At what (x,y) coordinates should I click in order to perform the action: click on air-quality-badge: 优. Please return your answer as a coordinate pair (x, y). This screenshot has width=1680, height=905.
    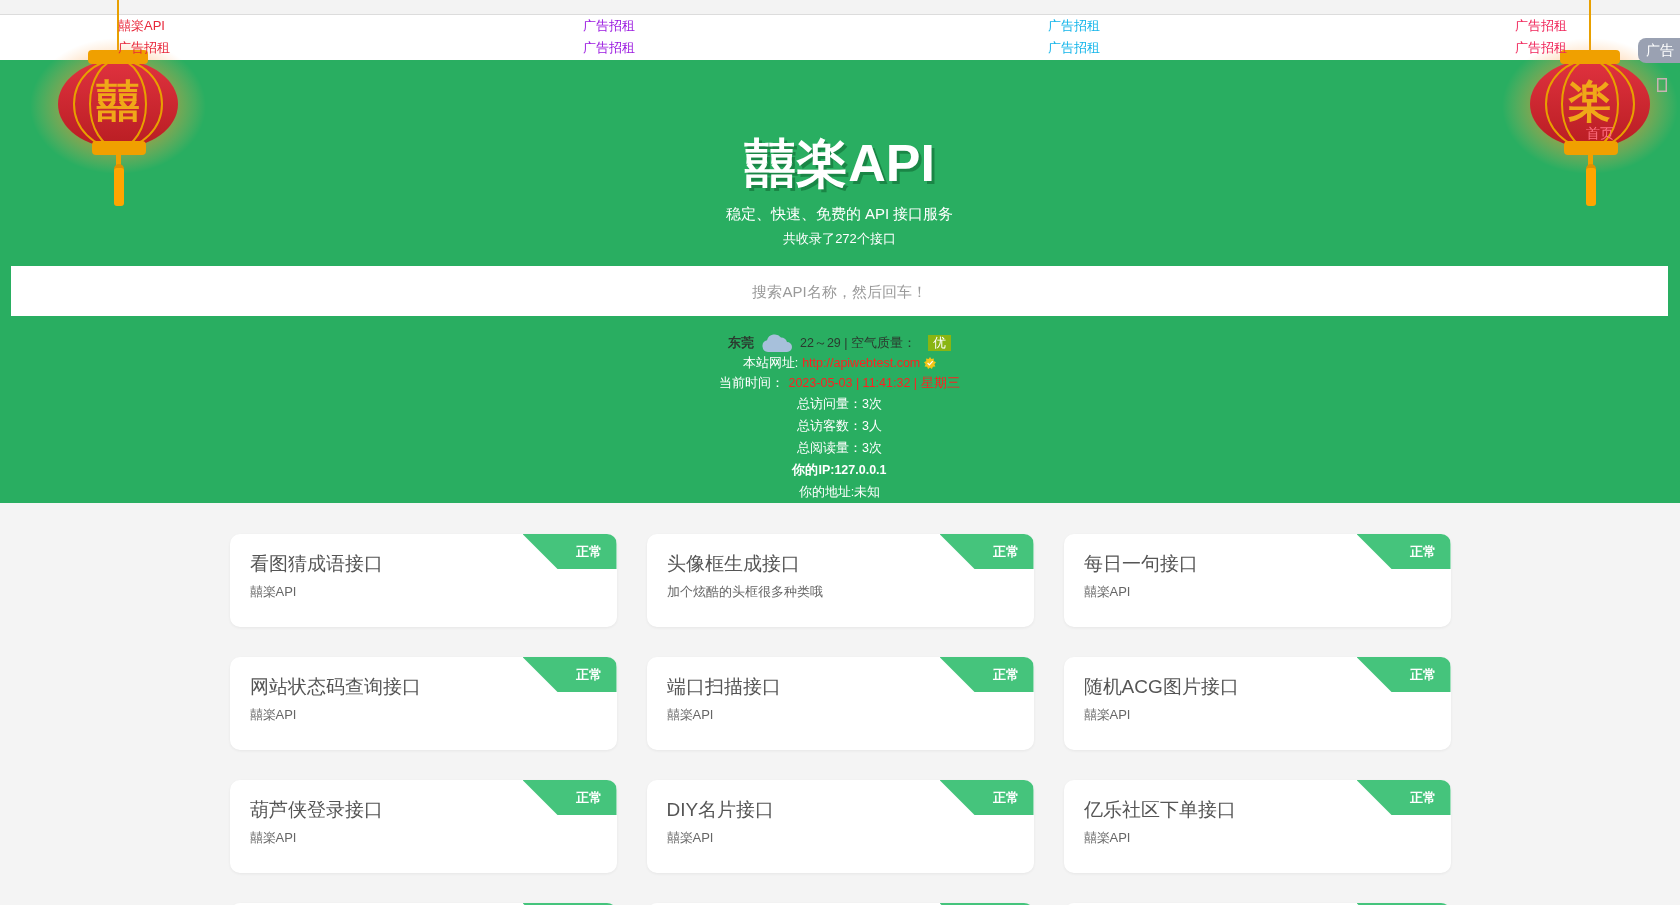
    Looking at the image, I should click on (939, 343).